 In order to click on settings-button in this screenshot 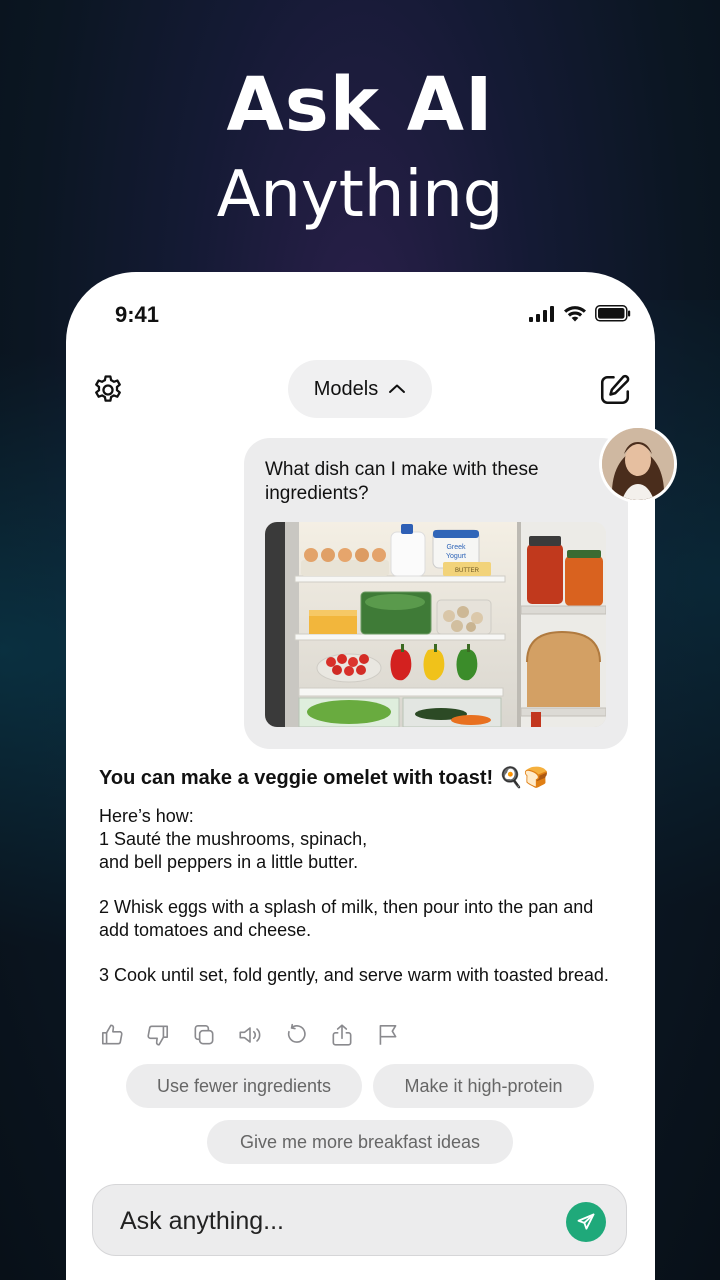, I will do `click(108, 390)`.